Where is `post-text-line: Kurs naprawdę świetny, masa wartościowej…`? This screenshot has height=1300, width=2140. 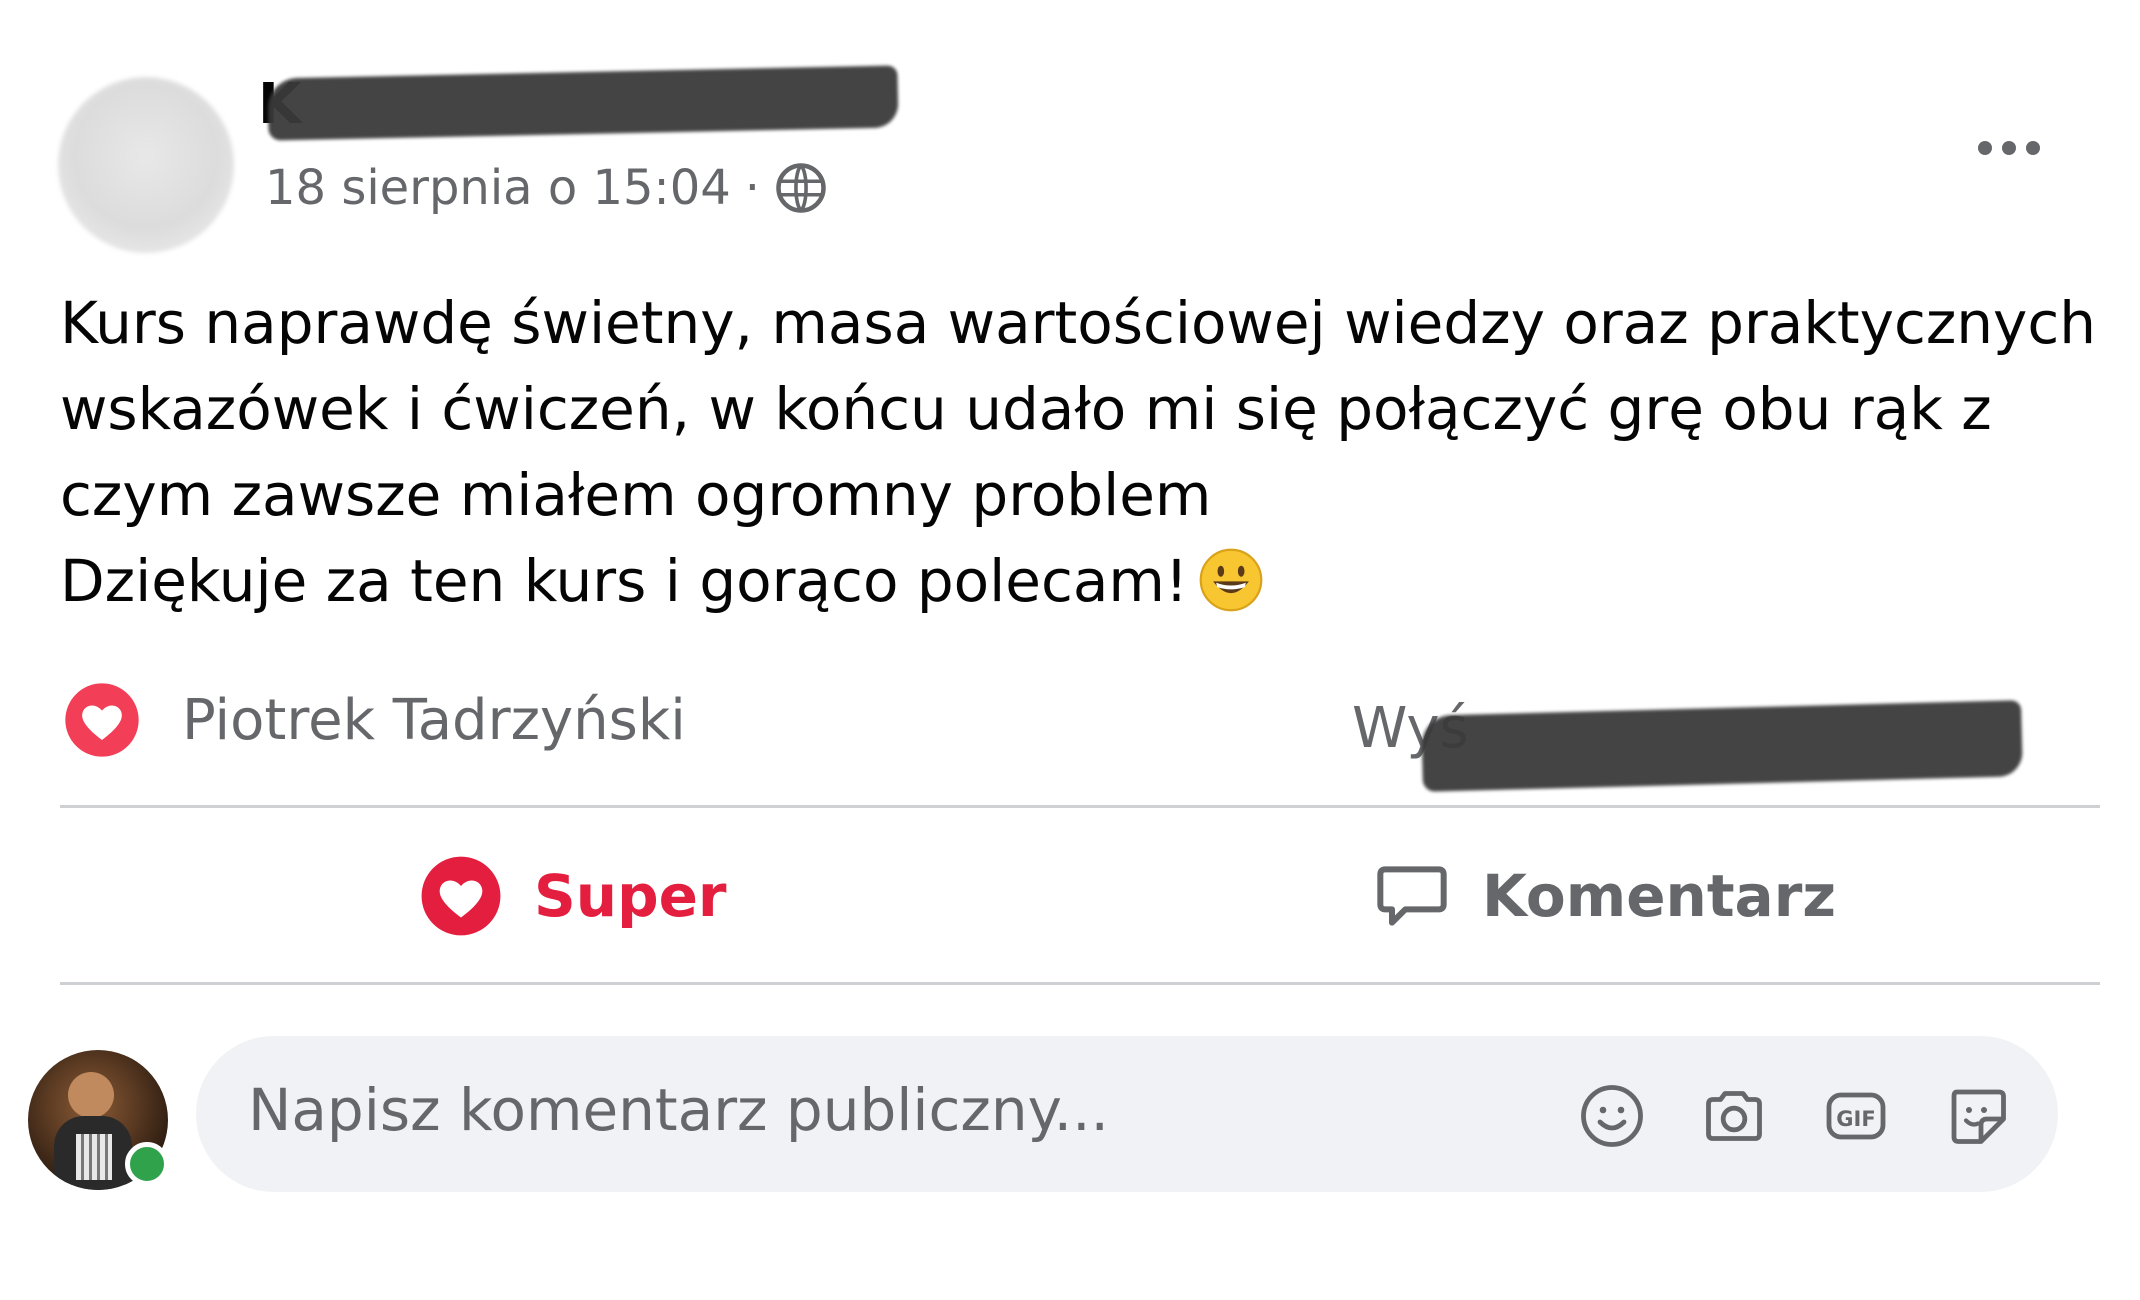
post-text-line: Kurs naprawdę świetny, masa wartościowej… is located at coordinates (1078, 323).